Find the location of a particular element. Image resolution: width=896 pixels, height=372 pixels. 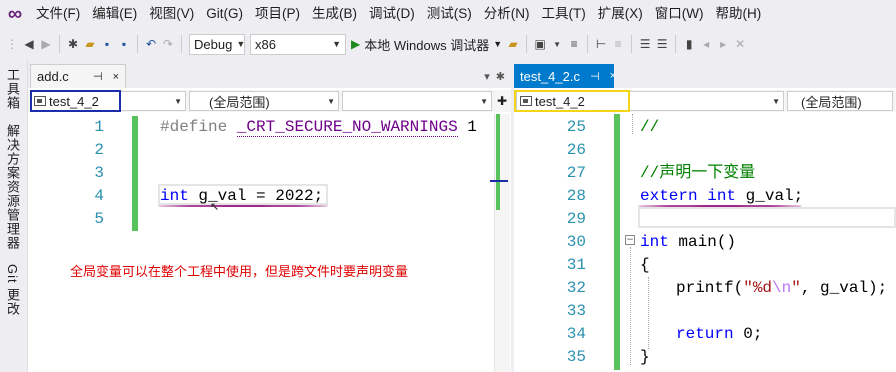

code-text: g_val = 2022; is located at coordinates (256, 196).